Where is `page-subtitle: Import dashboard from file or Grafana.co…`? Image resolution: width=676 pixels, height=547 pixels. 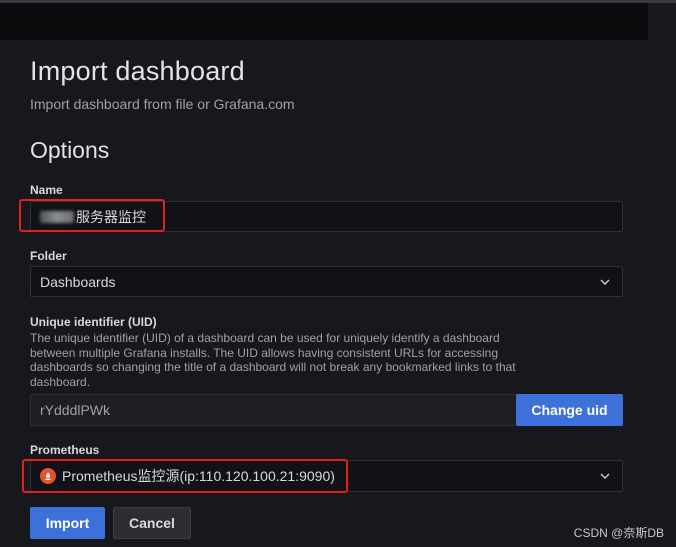
page-subtitle: Import dashboard from file or Grafana.co… is located at coordinates (162, 104).